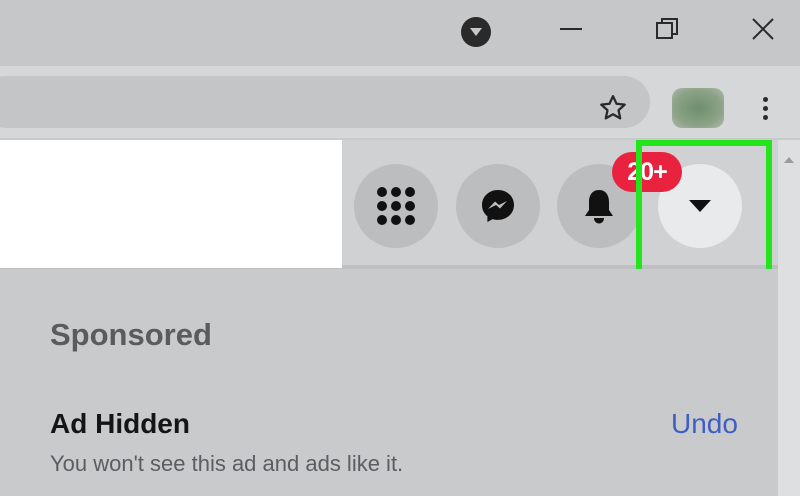  What do you see at coordinates (647, 172) in the screenshot?
I see `notifications-badge: 20+` at bounding box center [647, 172].